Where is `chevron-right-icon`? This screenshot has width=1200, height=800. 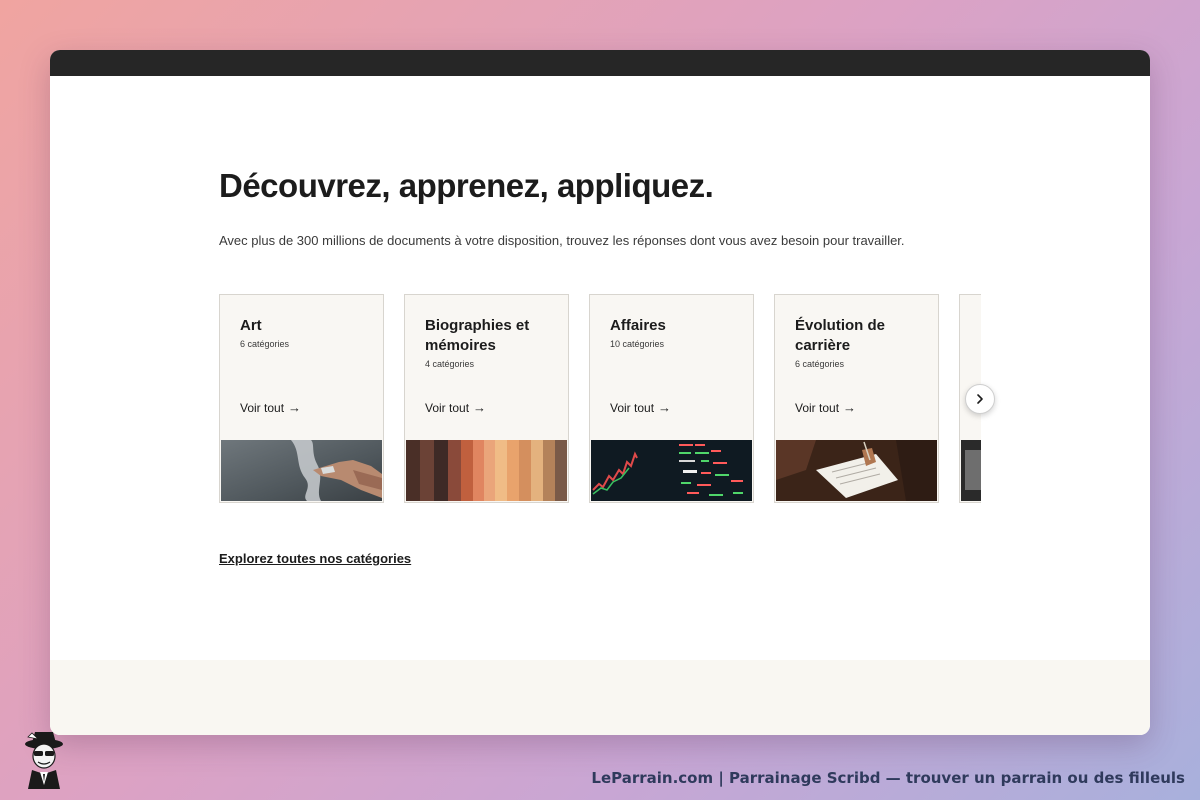 chevron-right-icon is located at coordinates (980, 399).